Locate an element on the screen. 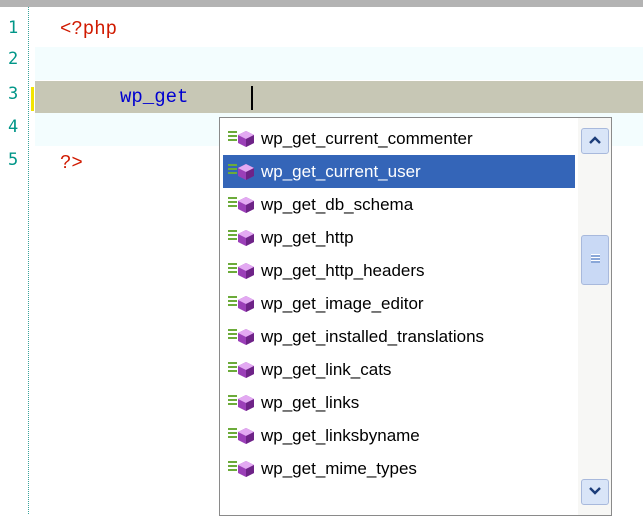 The image size is (643, 516). autocomplete-item-label: wp_get_db_schema is located at coordinates (337, 204).